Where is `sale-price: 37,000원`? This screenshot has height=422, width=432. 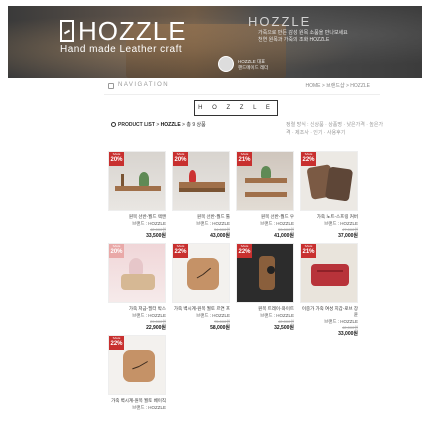 sale-price: 37,000원 is located at coordinates (348, 236).